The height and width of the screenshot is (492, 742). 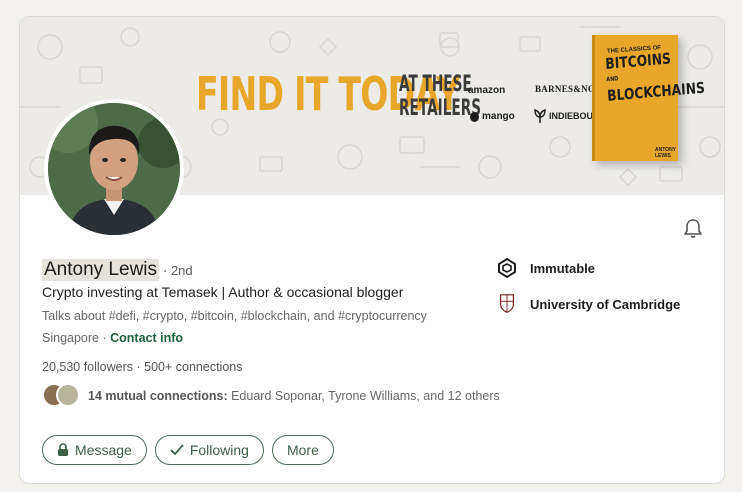 What do you see at coordinates (507, 303) in the screenshot?
I see `cambridge-crest-icon` at bounding box center [507, 303].